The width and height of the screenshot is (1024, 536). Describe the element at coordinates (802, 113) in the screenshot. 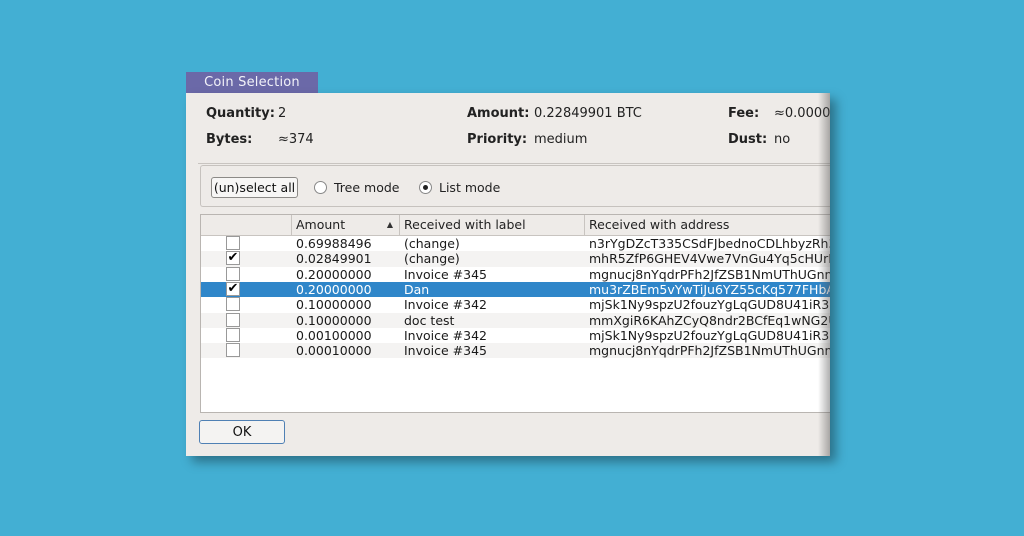

I see `fee-value: ≈0.00007` at that location.